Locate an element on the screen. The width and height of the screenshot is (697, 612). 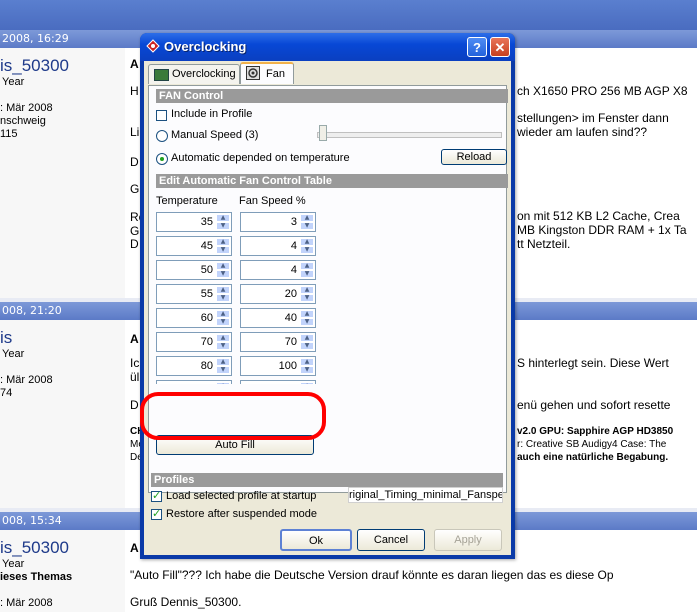
startup-profile-field: riginal_Timing_minimal_Fanspee is located at coordinates (425, 495).